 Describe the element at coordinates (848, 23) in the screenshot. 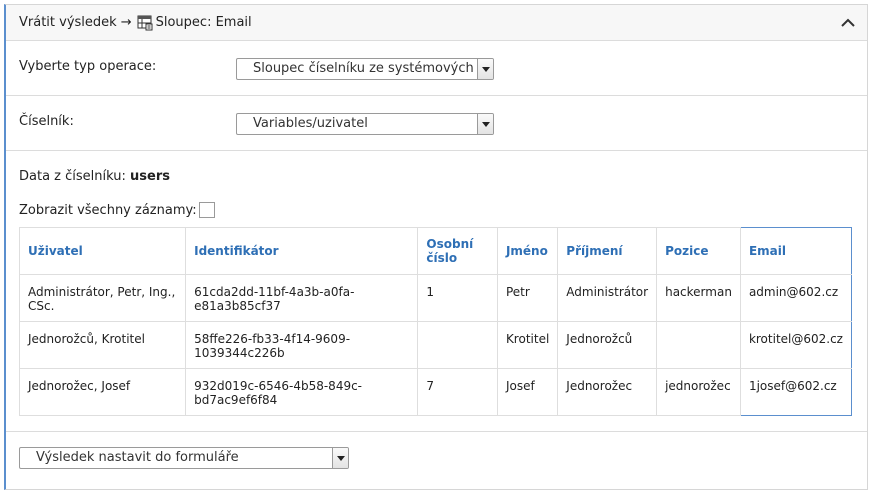

I see `chevron-up-icon` at that location.